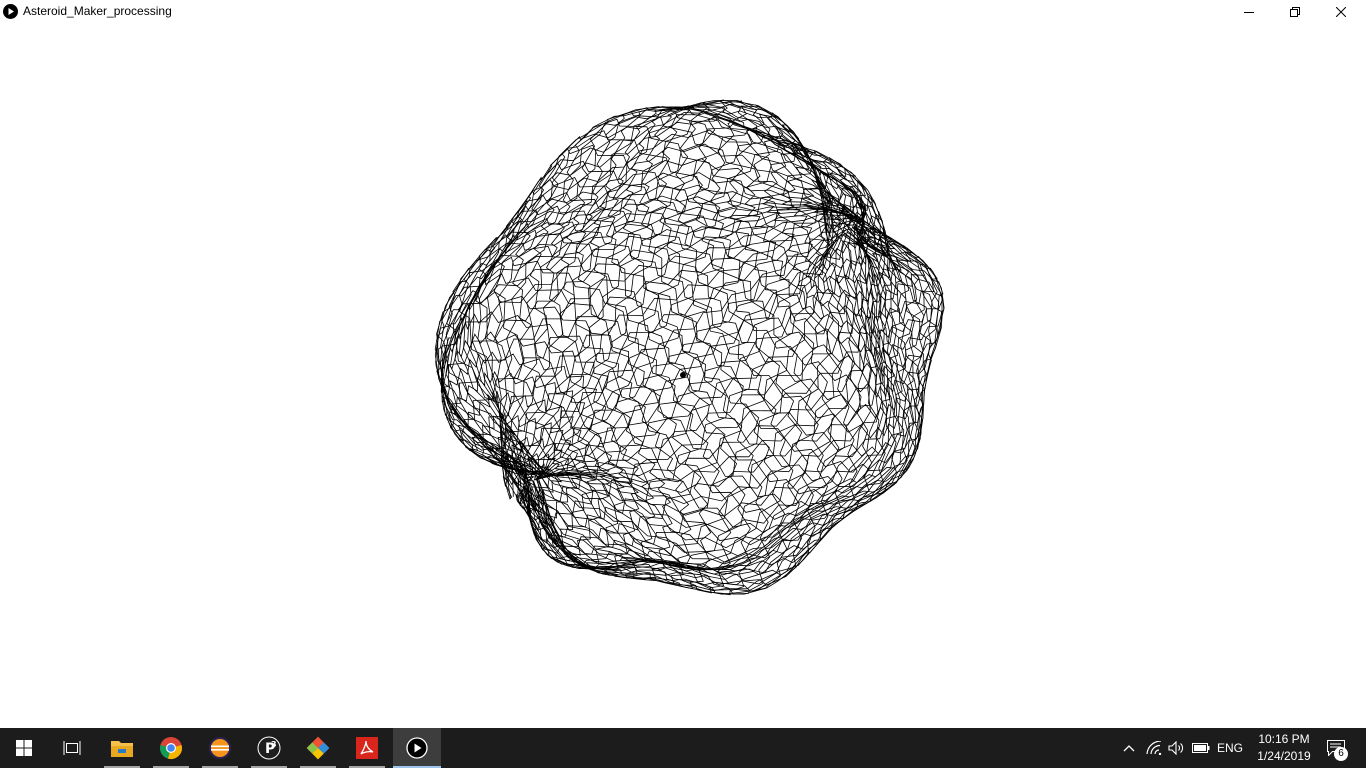  I want to click on minimize-icon, so click(1249, 12).